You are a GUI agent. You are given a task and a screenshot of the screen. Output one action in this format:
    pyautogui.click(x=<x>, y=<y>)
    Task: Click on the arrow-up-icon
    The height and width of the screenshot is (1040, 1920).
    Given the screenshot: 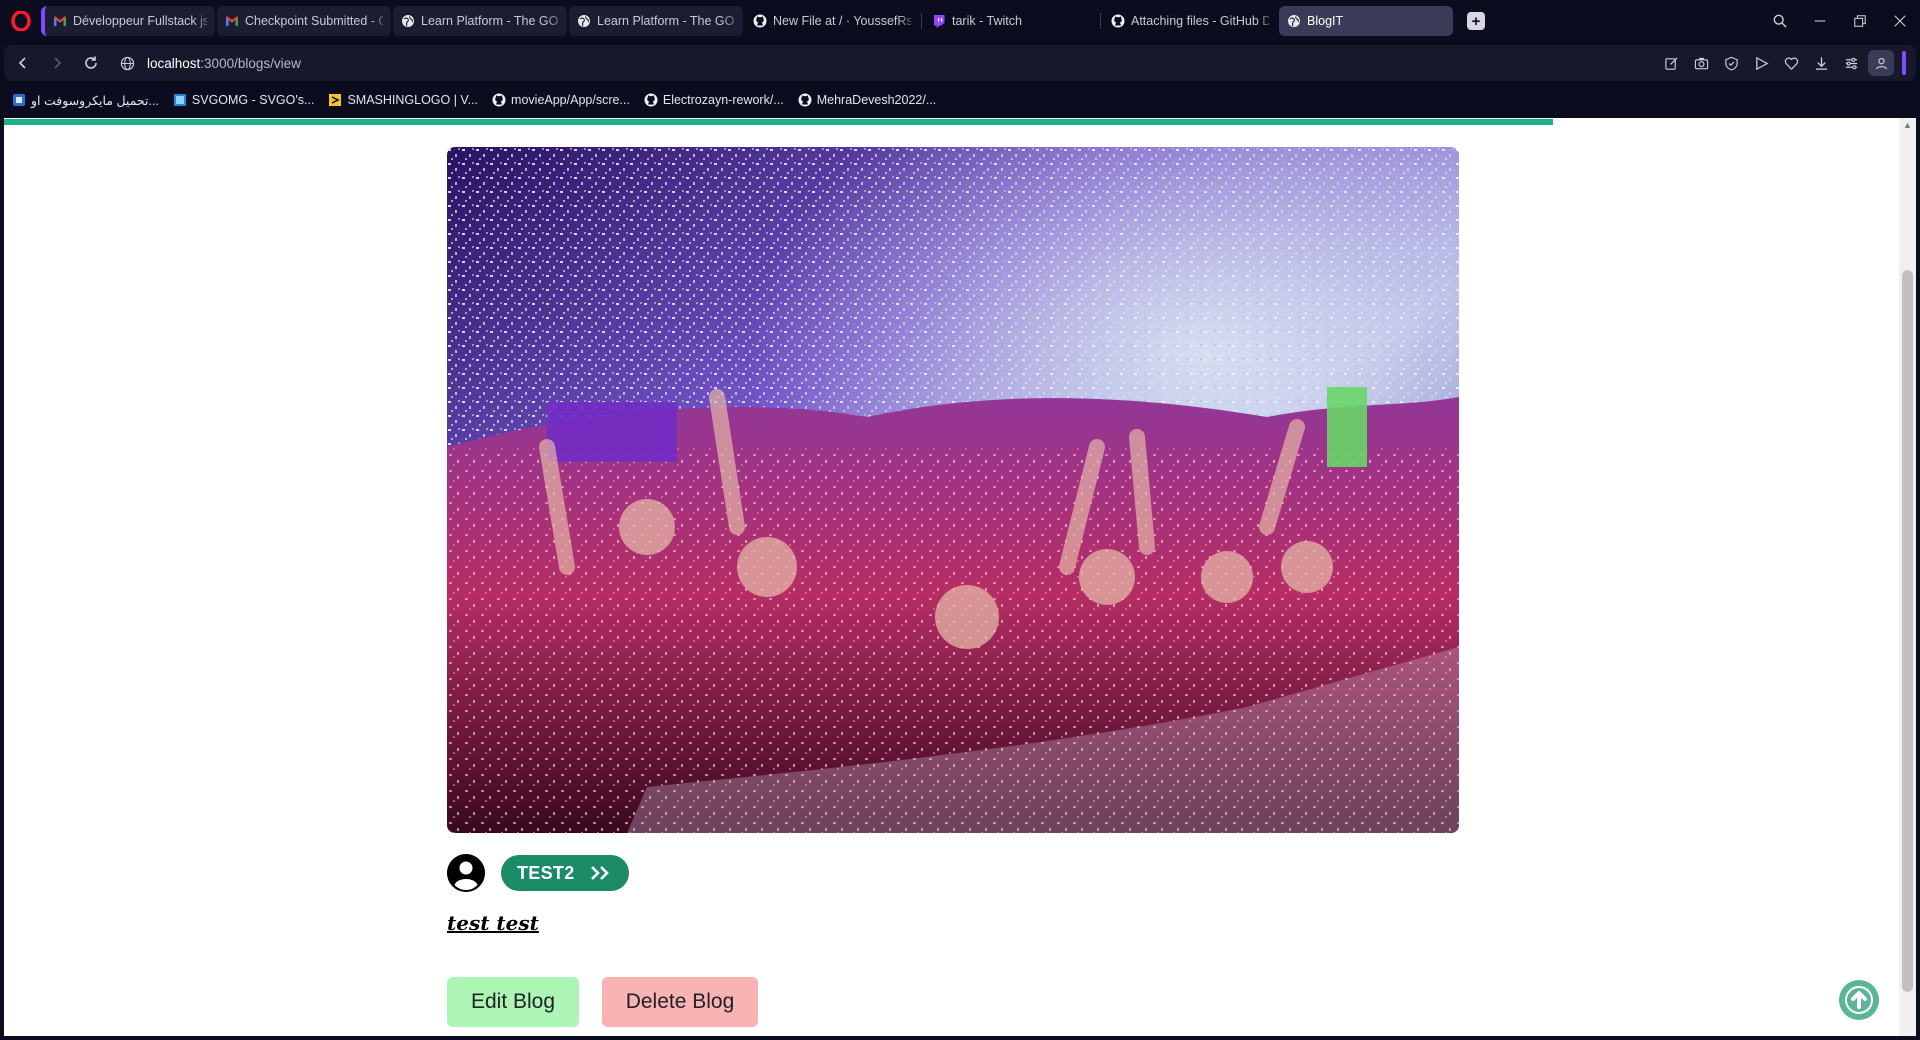 What is the action you would take?
    pyautogui.click(x=1859, y=1000)
    